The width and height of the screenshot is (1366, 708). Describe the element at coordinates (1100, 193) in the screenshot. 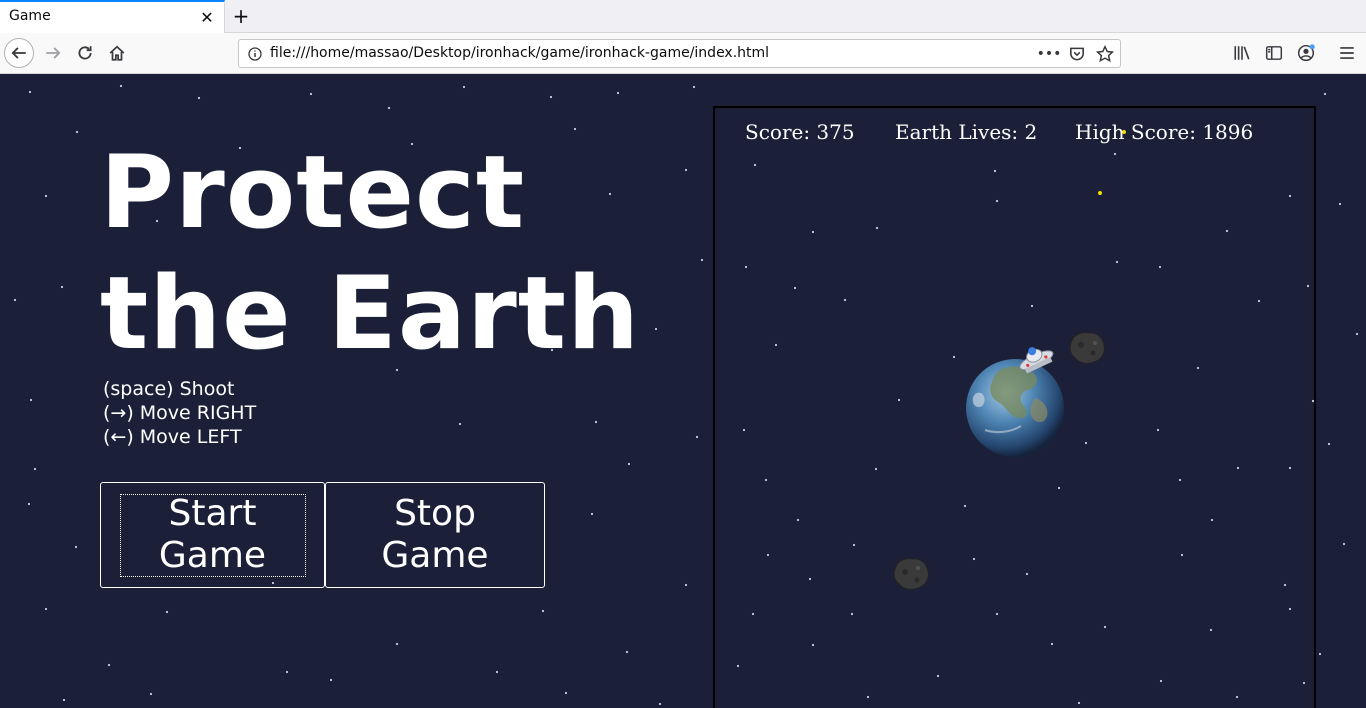

I see `bullet` at that location.